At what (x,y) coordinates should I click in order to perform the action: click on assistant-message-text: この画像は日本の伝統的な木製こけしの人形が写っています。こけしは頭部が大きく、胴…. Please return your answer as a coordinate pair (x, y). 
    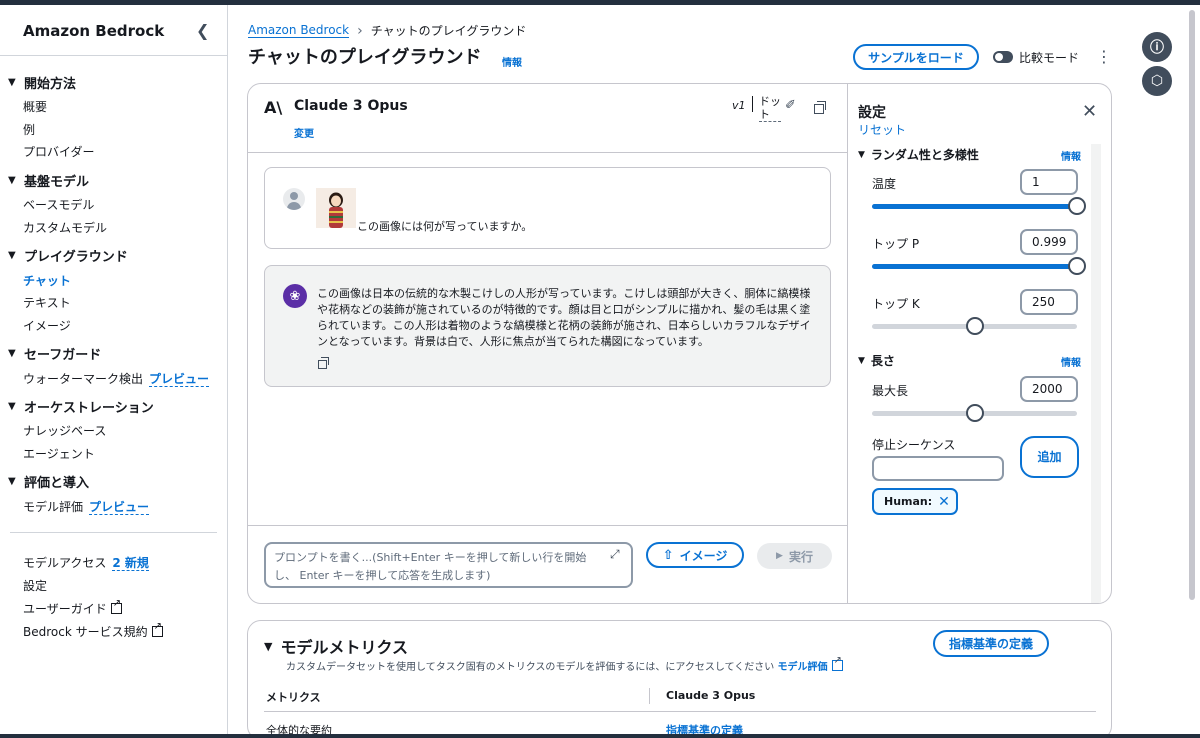
    Looking at the image, I should click on (564, 317).